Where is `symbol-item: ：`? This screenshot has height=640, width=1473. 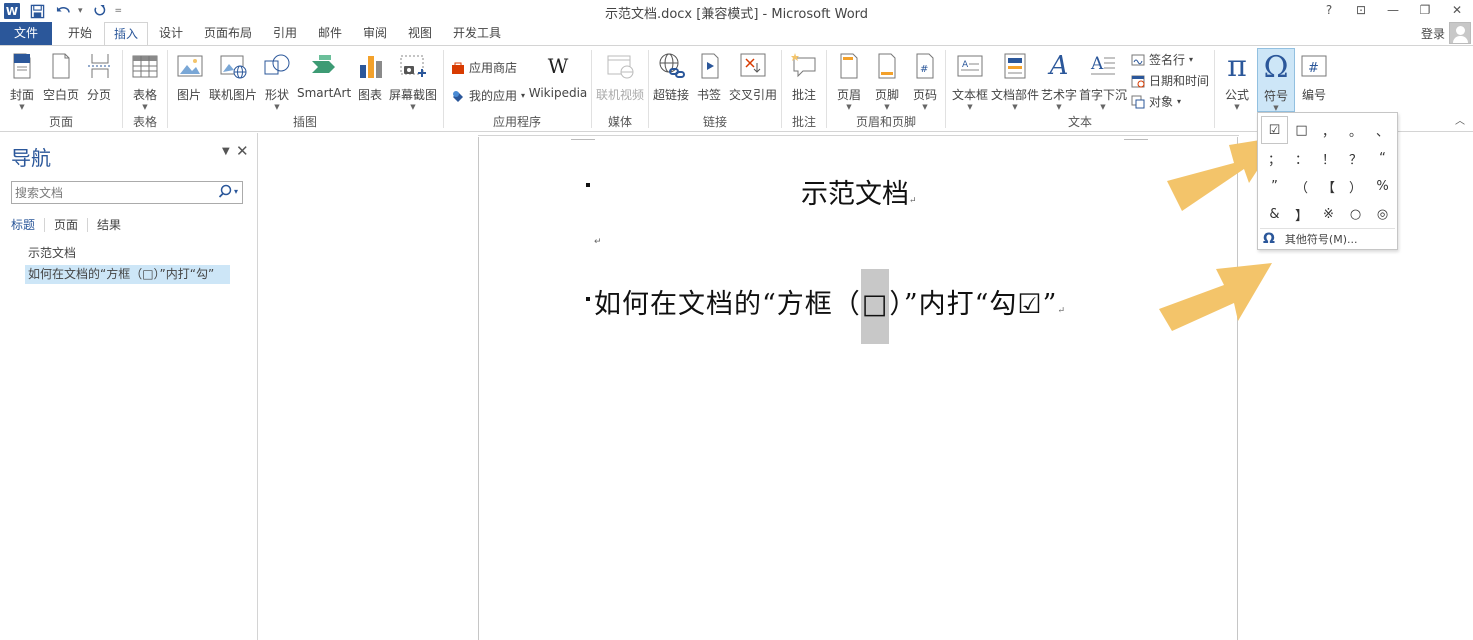 symbol-item: ： is located at coordinates (1301, 158).